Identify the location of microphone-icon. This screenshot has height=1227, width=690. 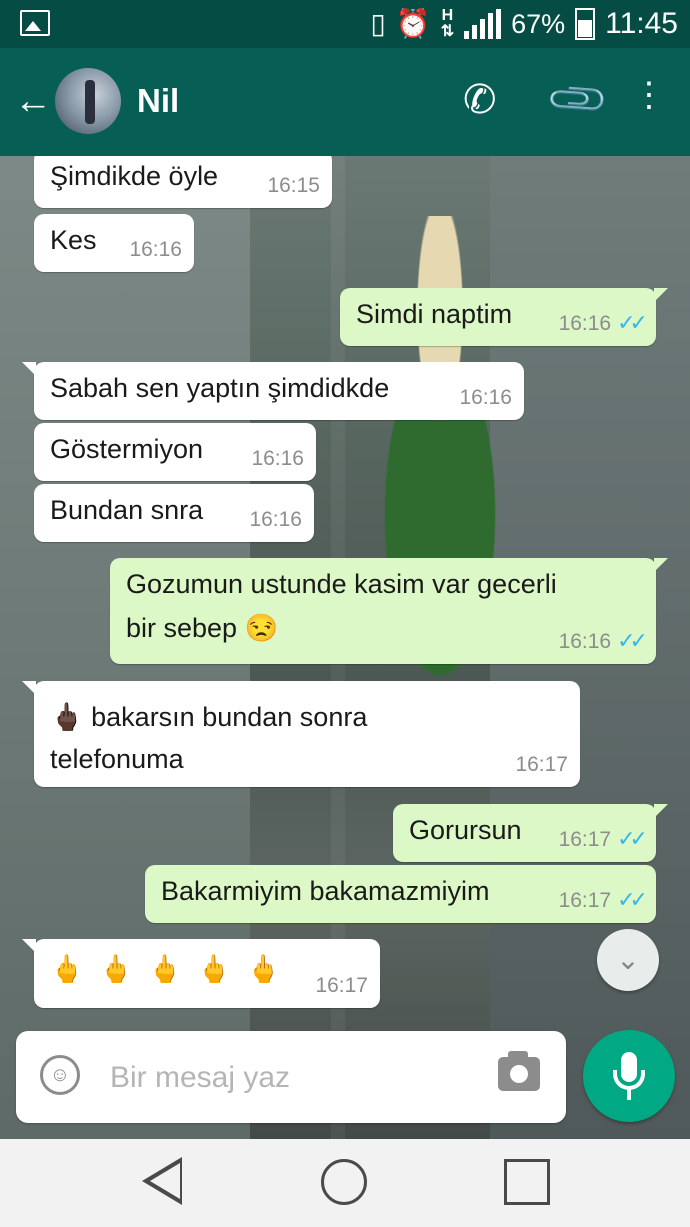
(629, 1076).